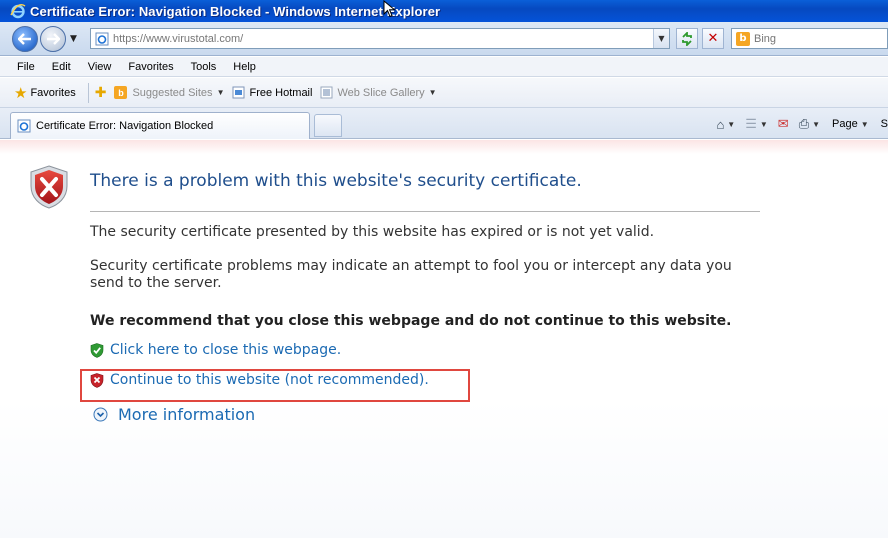  I want to click on print-dropdown-icon: ▼, so click(816, 124).